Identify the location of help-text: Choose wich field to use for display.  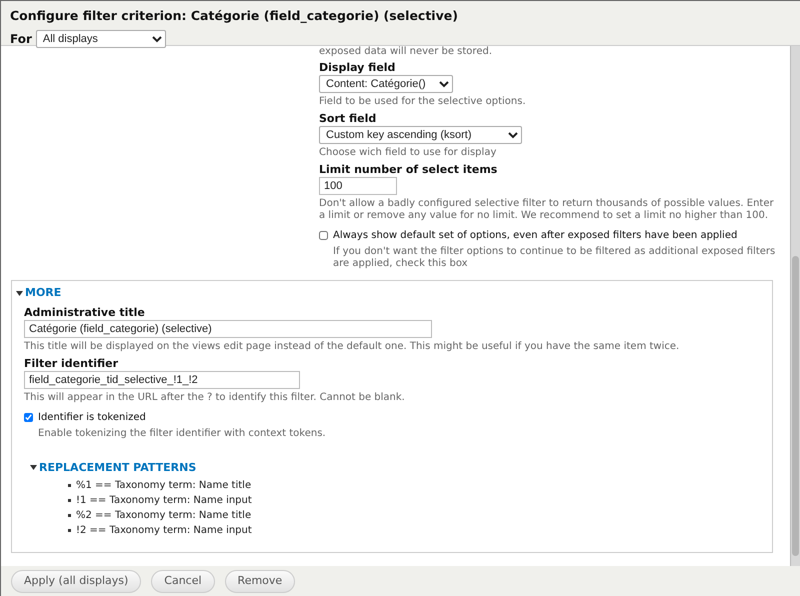
(408, 153).